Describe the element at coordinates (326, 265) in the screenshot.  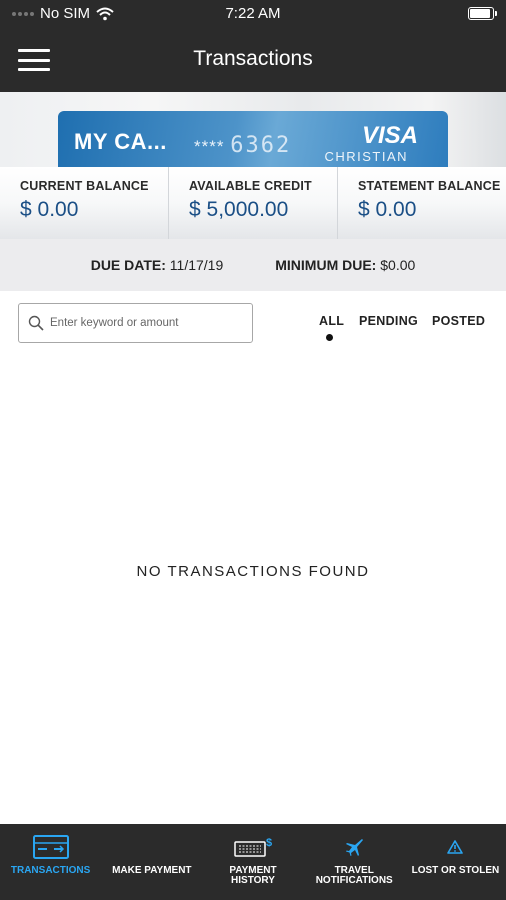
I see `minimum-due-label: MINIMUM DUE:` at that location.